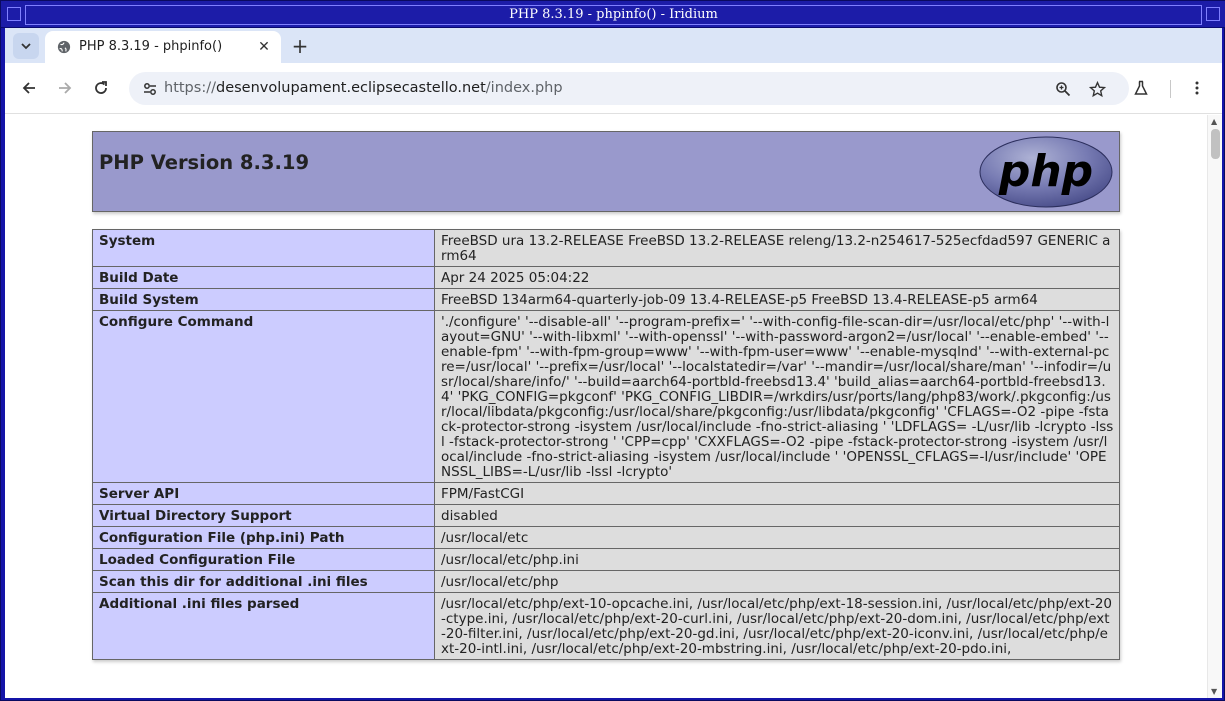 The image size is (1225, 701). Describe the element at coordinates (151, 46) in the screenshot. I see `tab-title: PHP 8.3.19 - phpinfo()` at that location.